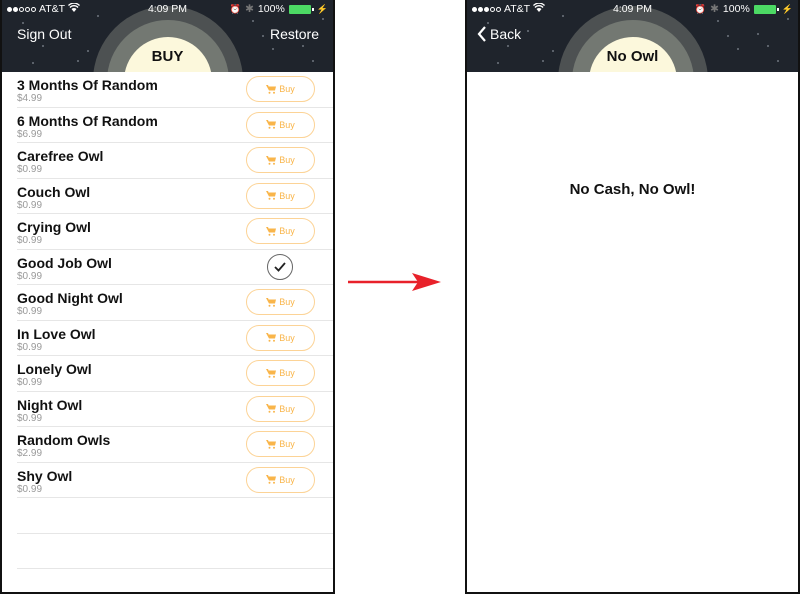  What do you see at coordinates (50, 404) in the screenshot?
I see `product-name: Night Owl` at bounding box center [50, 404].